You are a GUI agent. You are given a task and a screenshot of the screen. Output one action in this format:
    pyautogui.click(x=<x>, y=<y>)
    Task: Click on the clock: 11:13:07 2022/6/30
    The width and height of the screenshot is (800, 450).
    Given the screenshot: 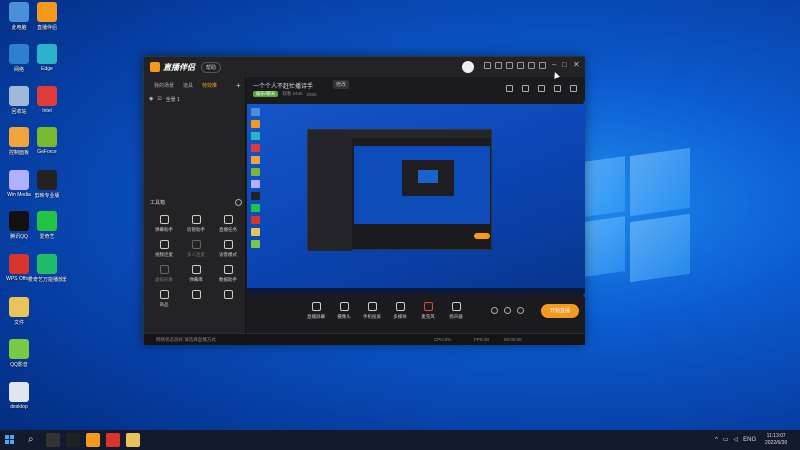 What is the action you would take?
    pyautogui.click(x=776, y=440)
    